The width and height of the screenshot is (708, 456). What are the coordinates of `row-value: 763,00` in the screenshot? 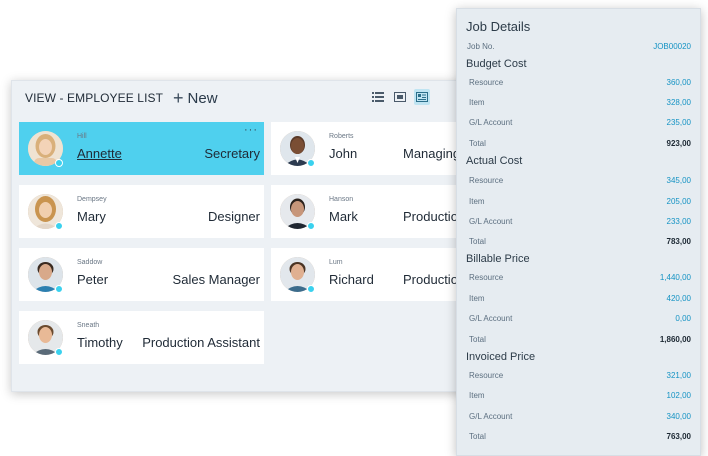 It's located at (678, 436).